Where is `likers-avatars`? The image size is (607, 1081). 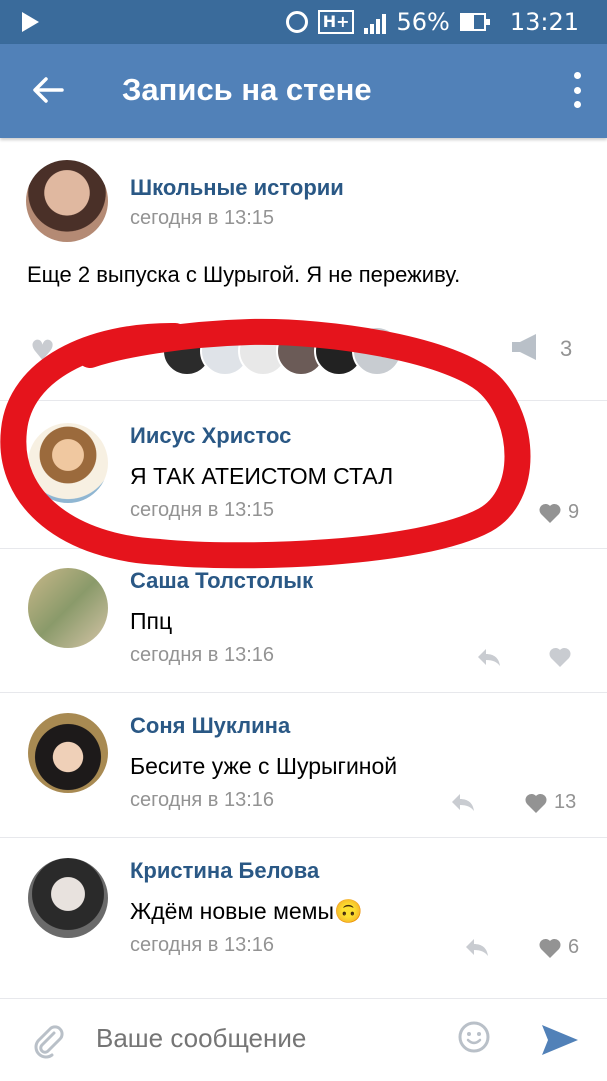
likers-avatars is located at coordinates (282, 351).